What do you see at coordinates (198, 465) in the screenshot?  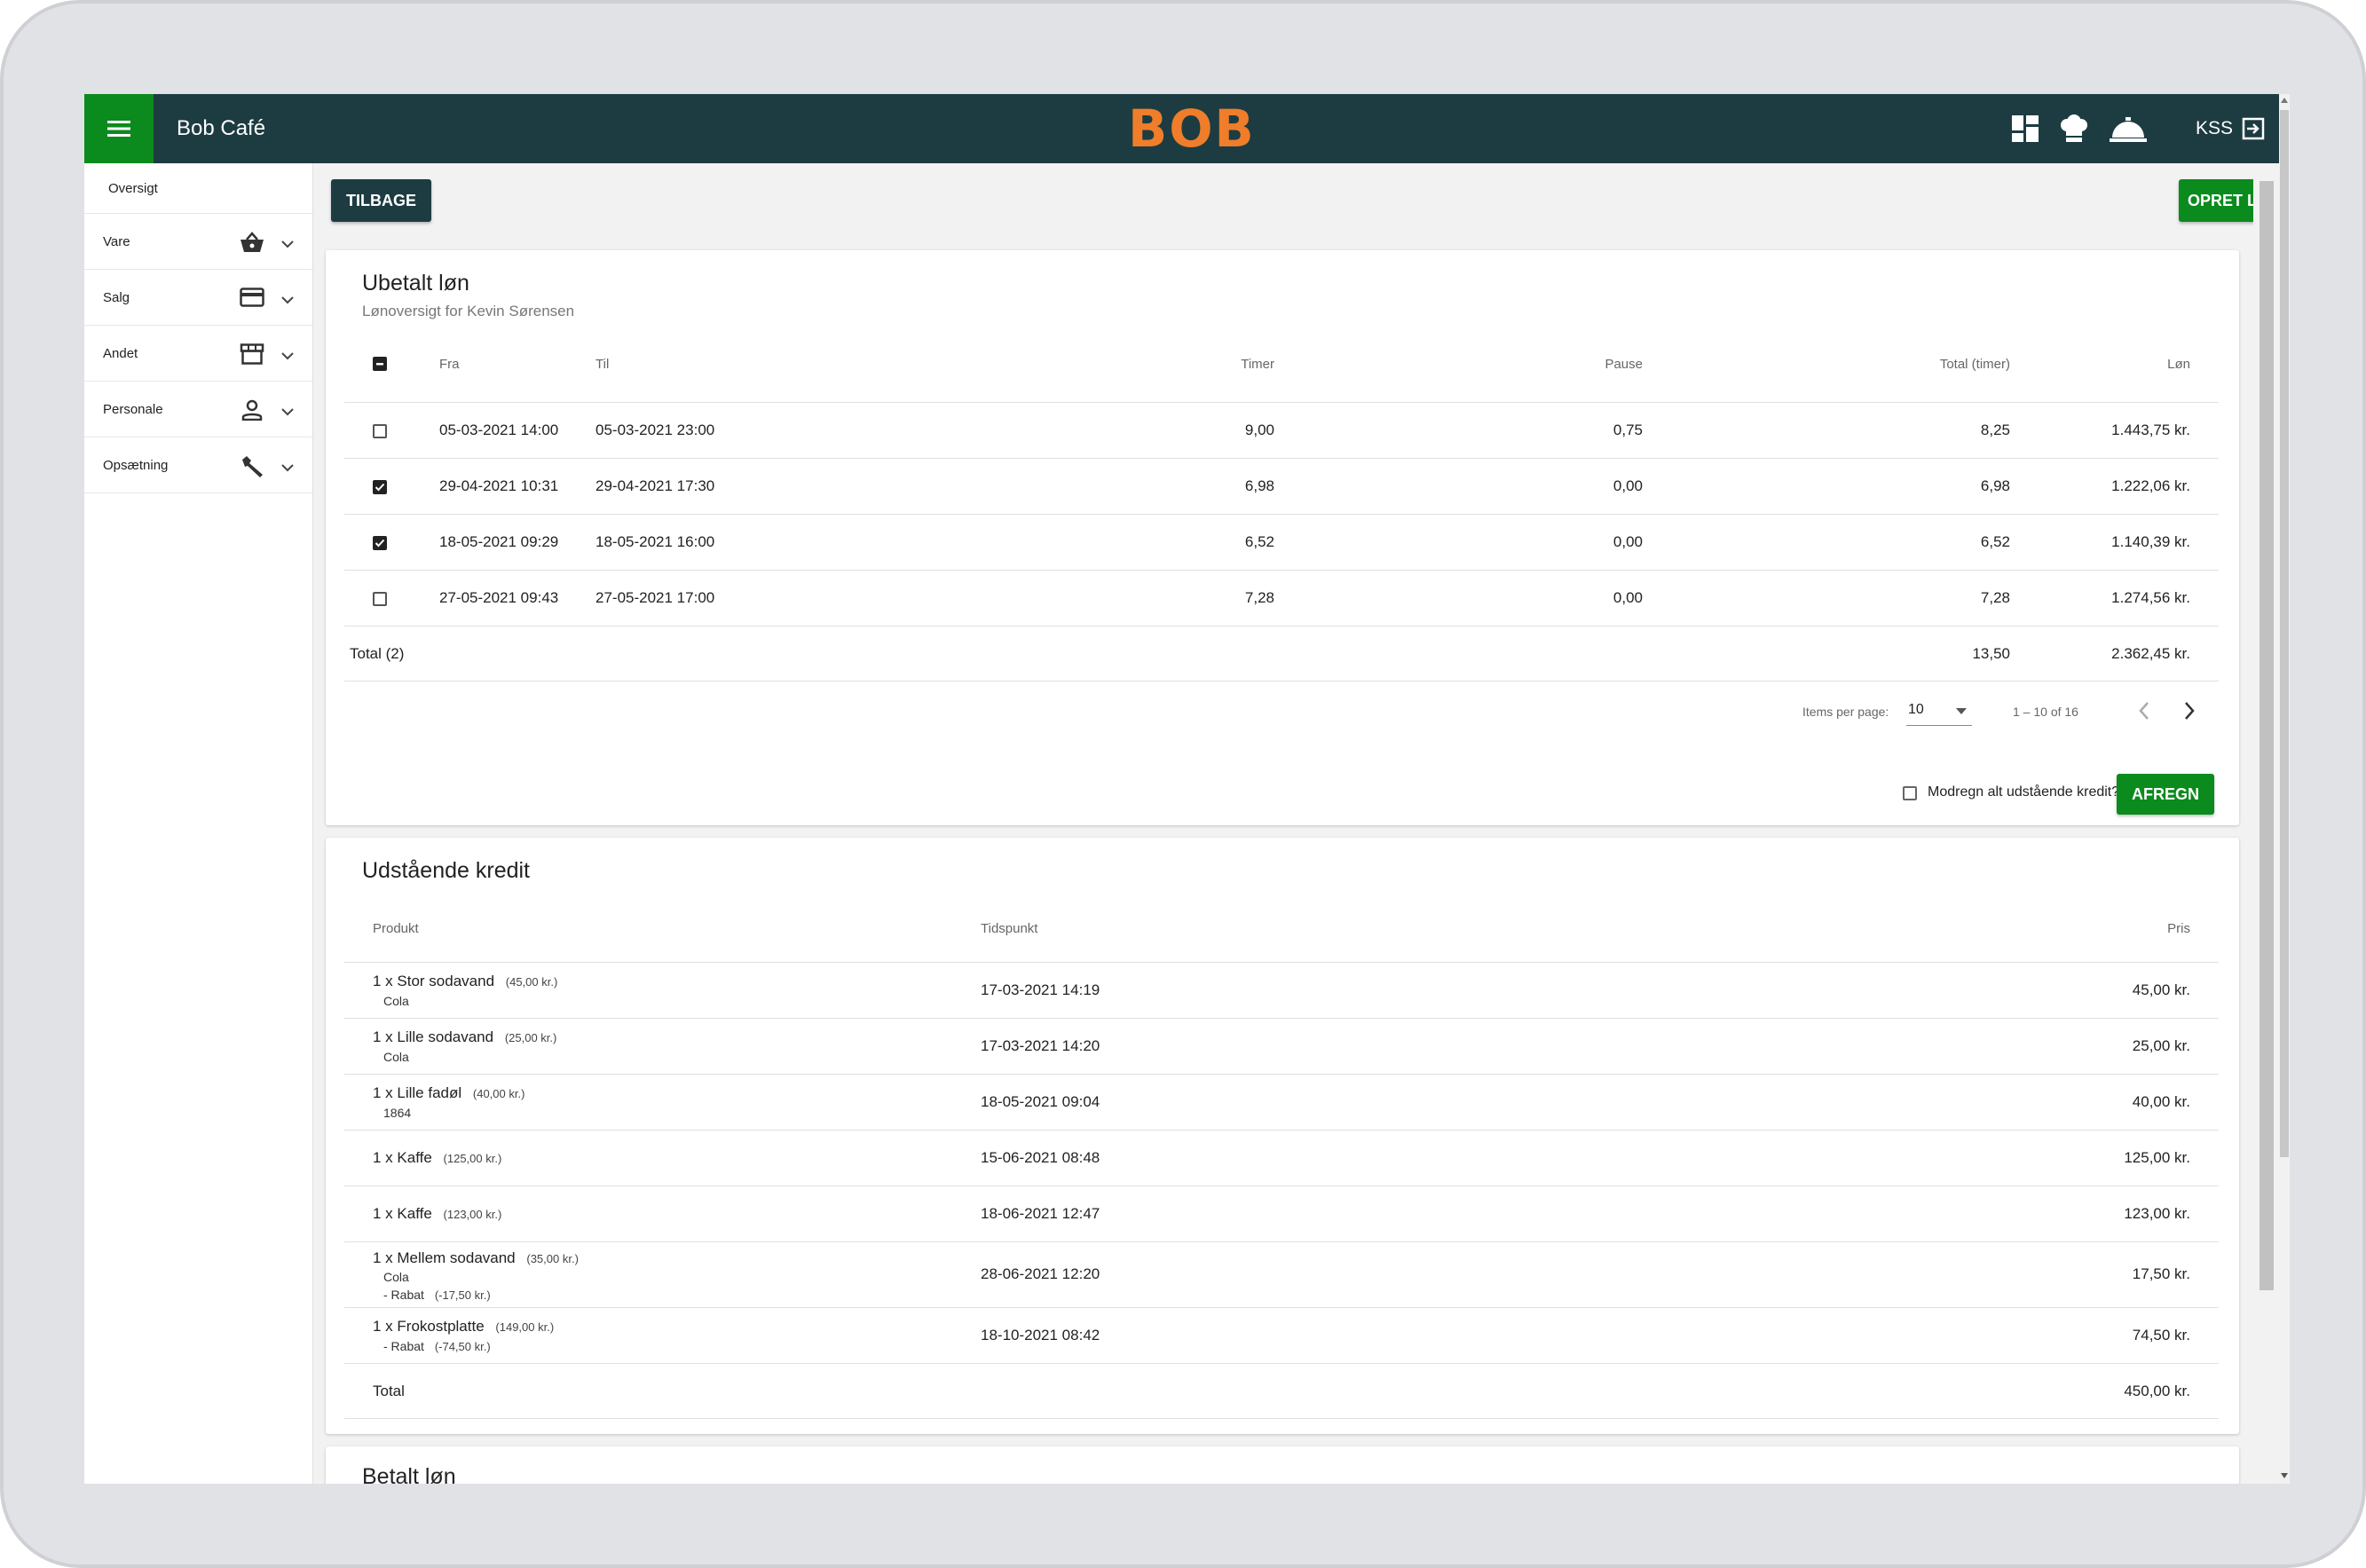 I see `sidebar-item-opsaetning: Opsætning` at bounding box center [198, 465].